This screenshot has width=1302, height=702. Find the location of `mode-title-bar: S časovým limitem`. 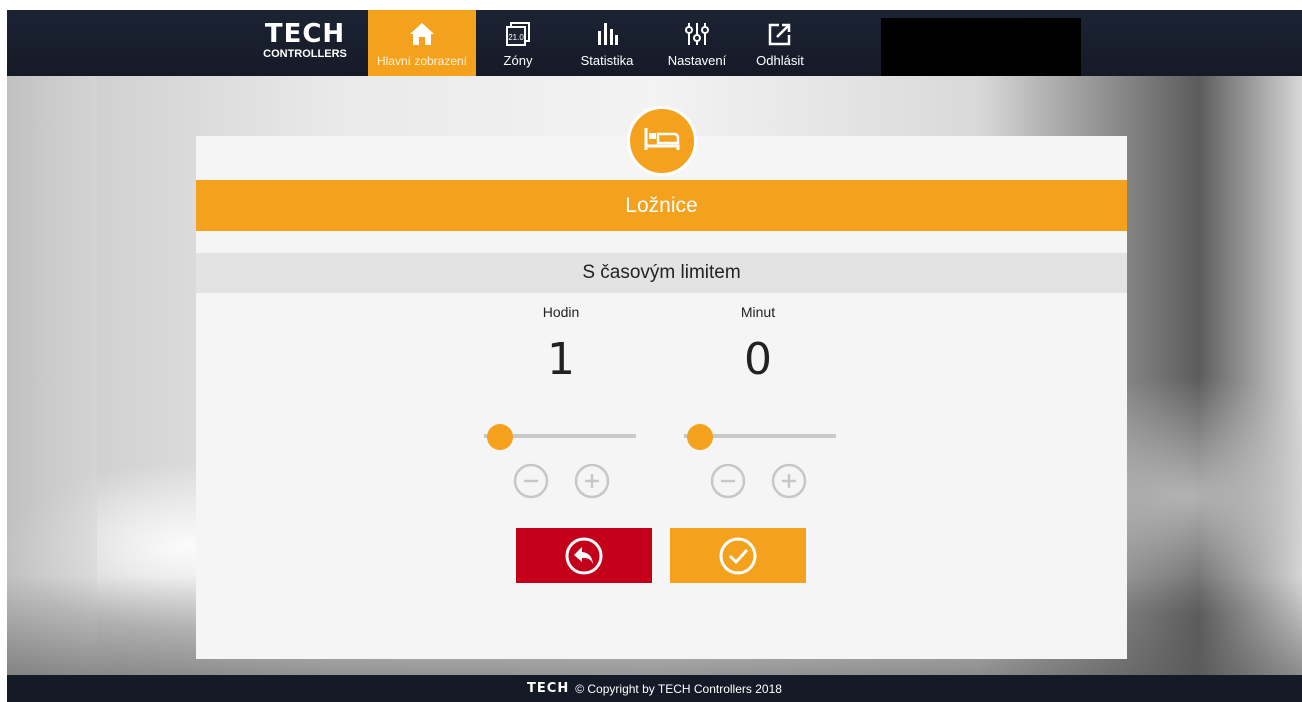

mode-title-bar: S časovým limitem is located at coordinates (661, 273).